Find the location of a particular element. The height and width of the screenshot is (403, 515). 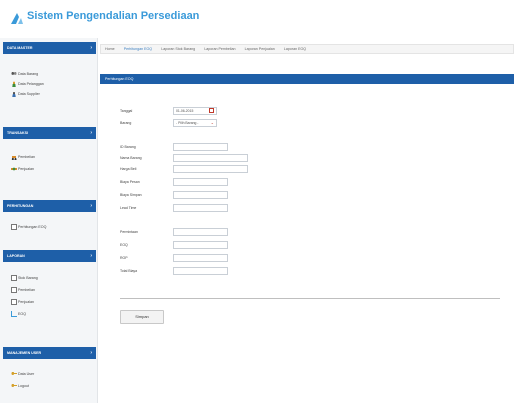

harga-beli-label: Harga Beli is located at coordinates (128, 169).